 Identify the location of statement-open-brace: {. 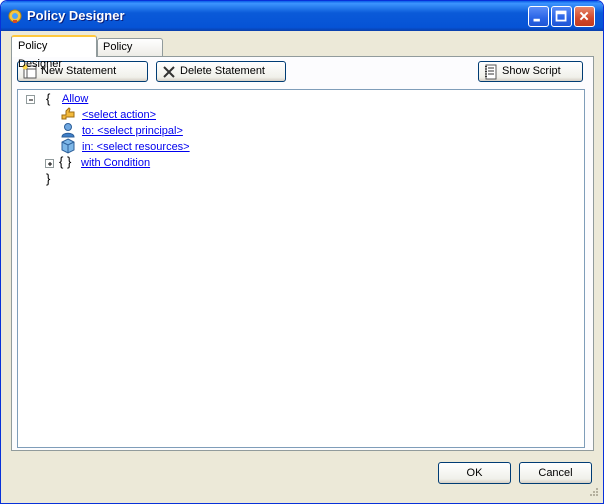
(48, 98).